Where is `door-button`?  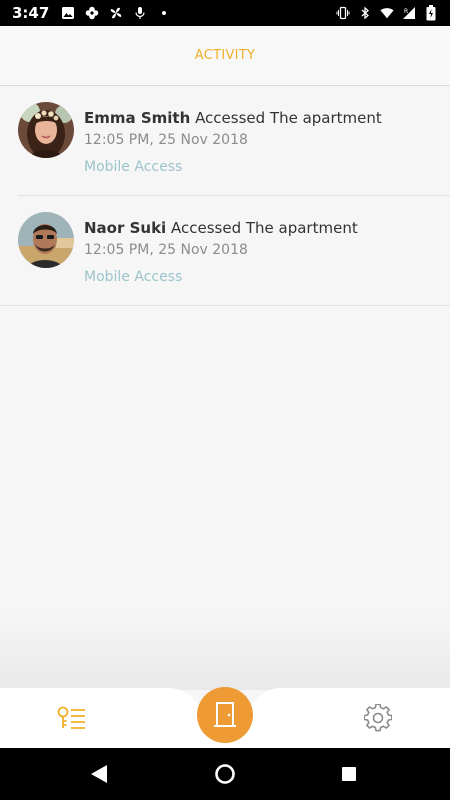 door-button is located at coordinates (225, 715).